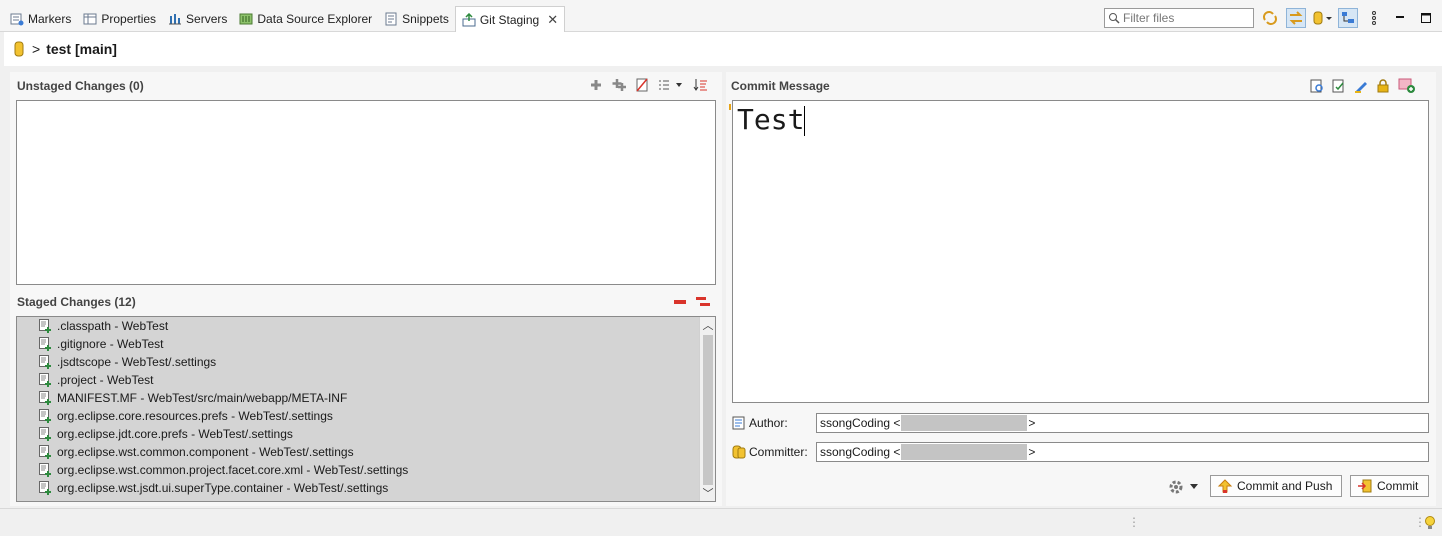 Image resolution: width=1442 pixels, height=536 pixels. I want to click on push-upstream-button, so click(1407, 87).